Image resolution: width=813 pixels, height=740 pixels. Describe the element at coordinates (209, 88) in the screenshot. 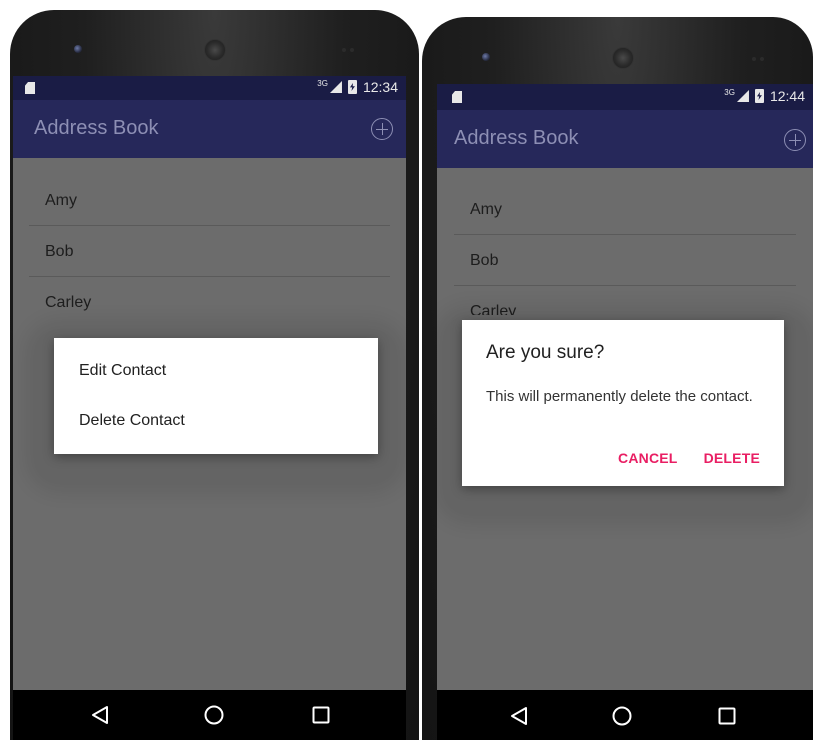

I see `status-bar: 3G 12:34` at that location.